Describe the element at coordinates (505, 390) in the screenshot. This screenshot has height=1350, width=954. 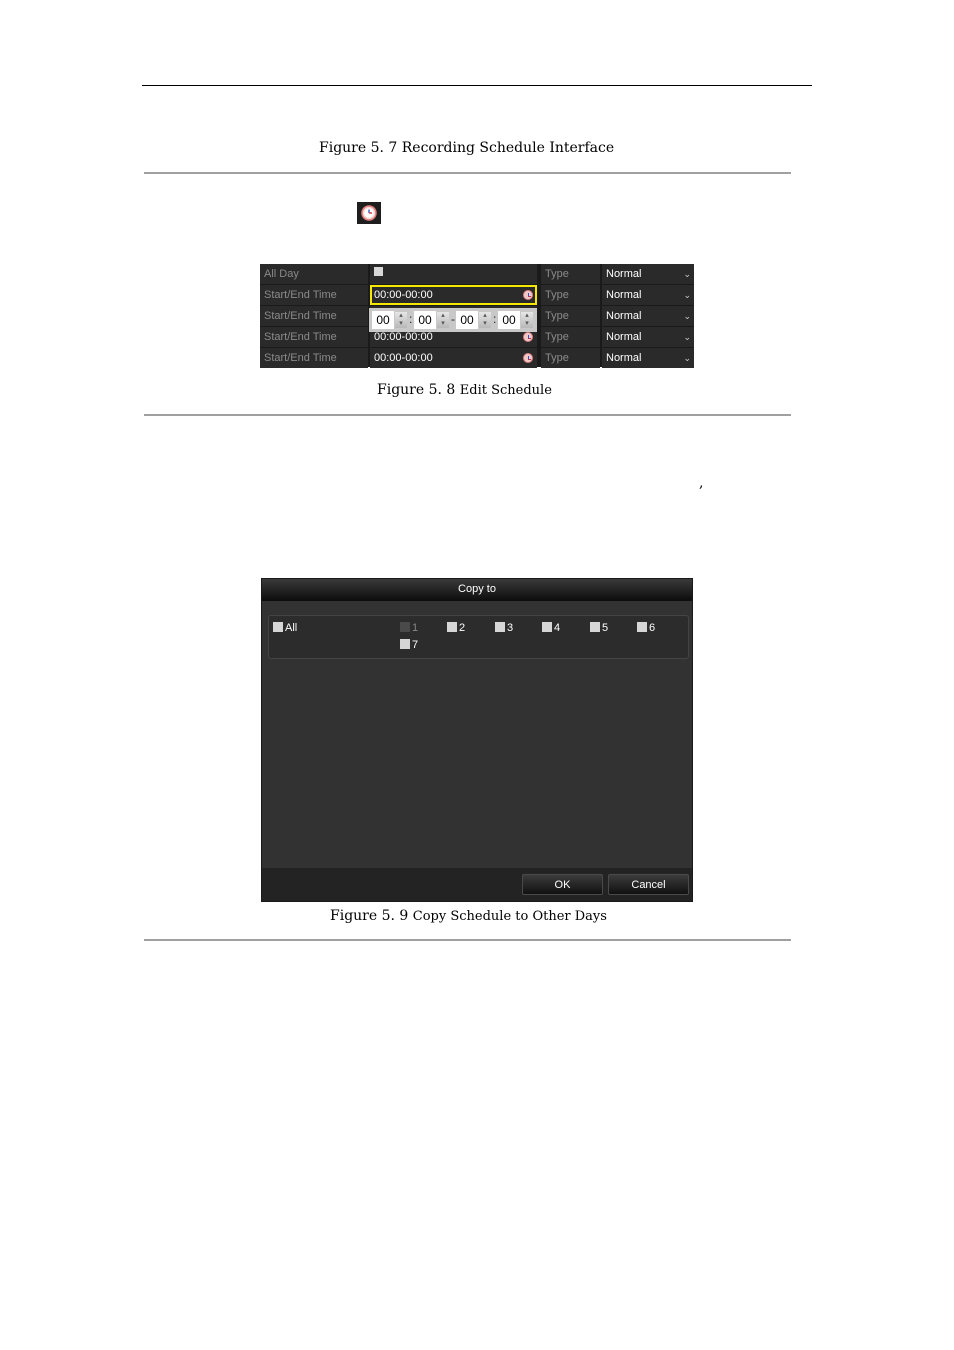
I see `figure-title: Edit Schedule` at that location.